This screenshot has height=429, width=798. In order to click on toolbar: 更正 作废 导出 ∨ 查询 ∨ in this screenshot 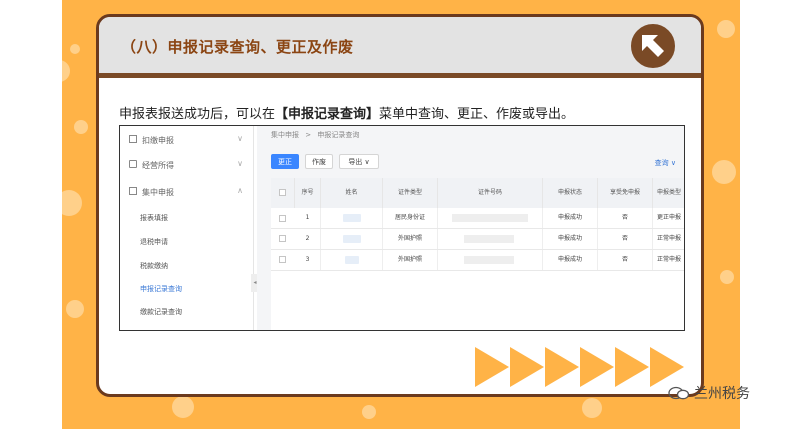, I will do `click(477, 162)`.